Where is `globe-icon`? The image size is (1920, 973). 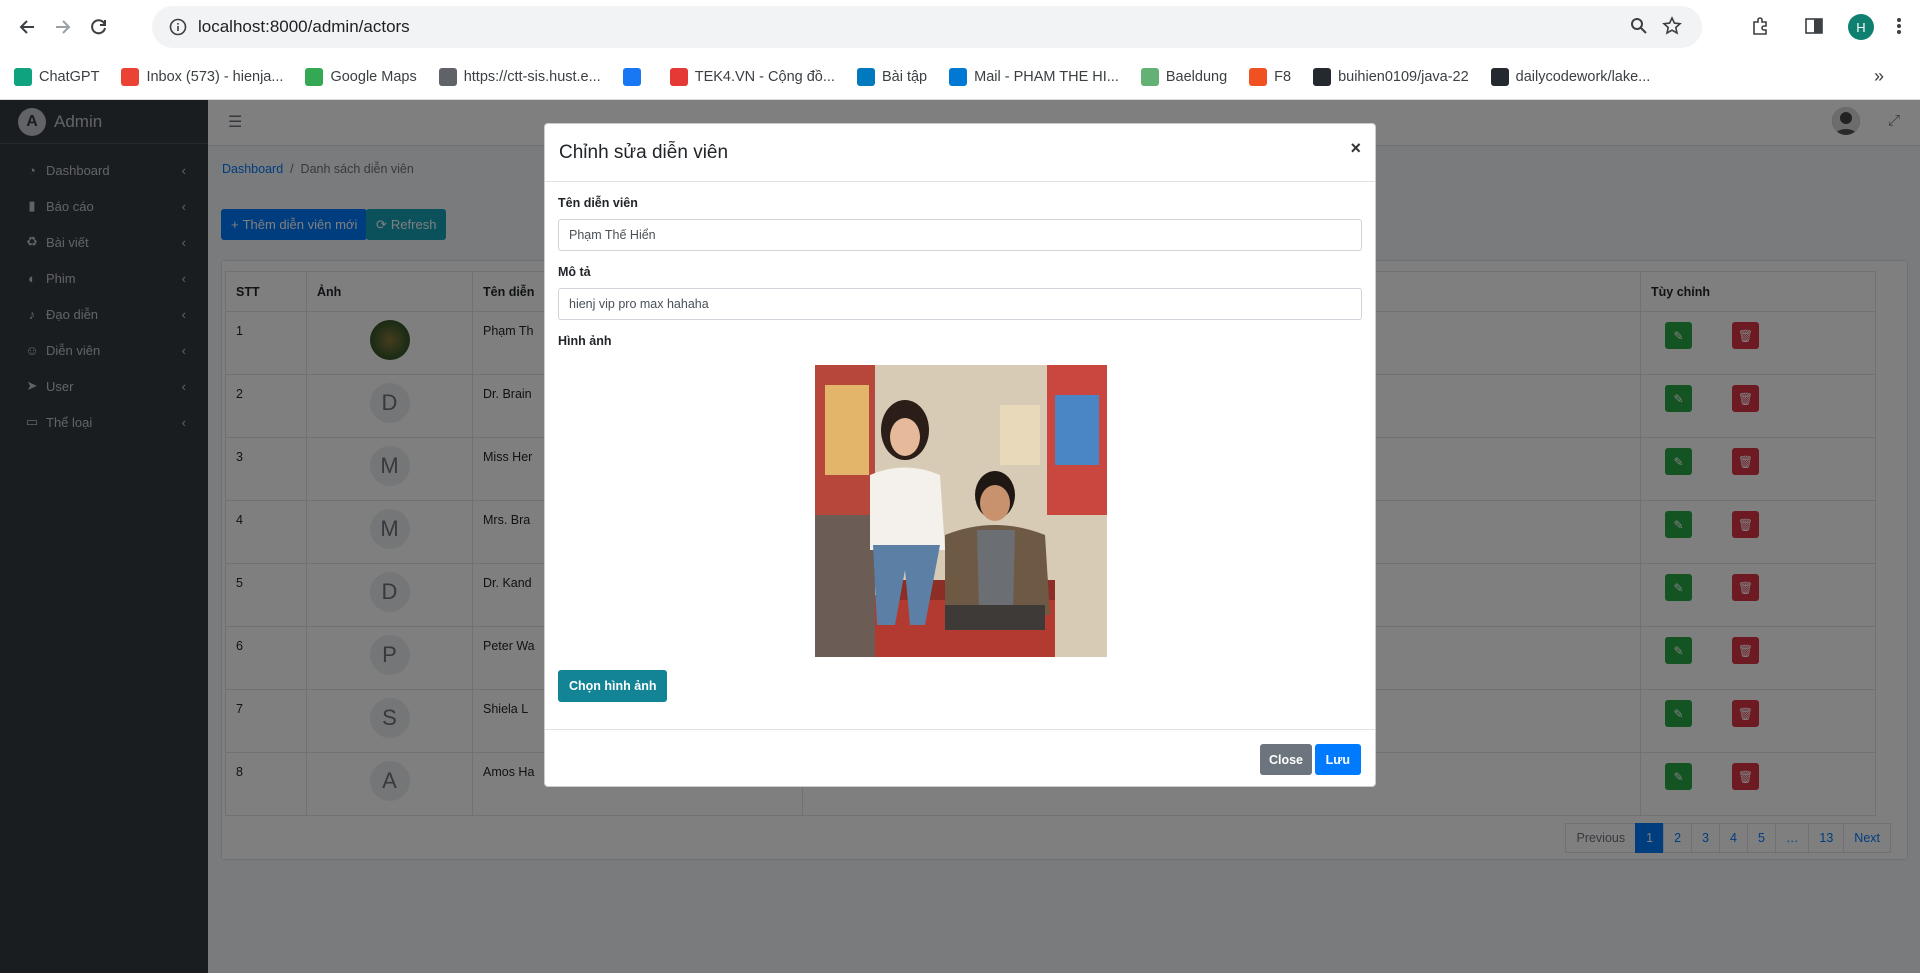 globe-icon is located at coordinates (447, 76).